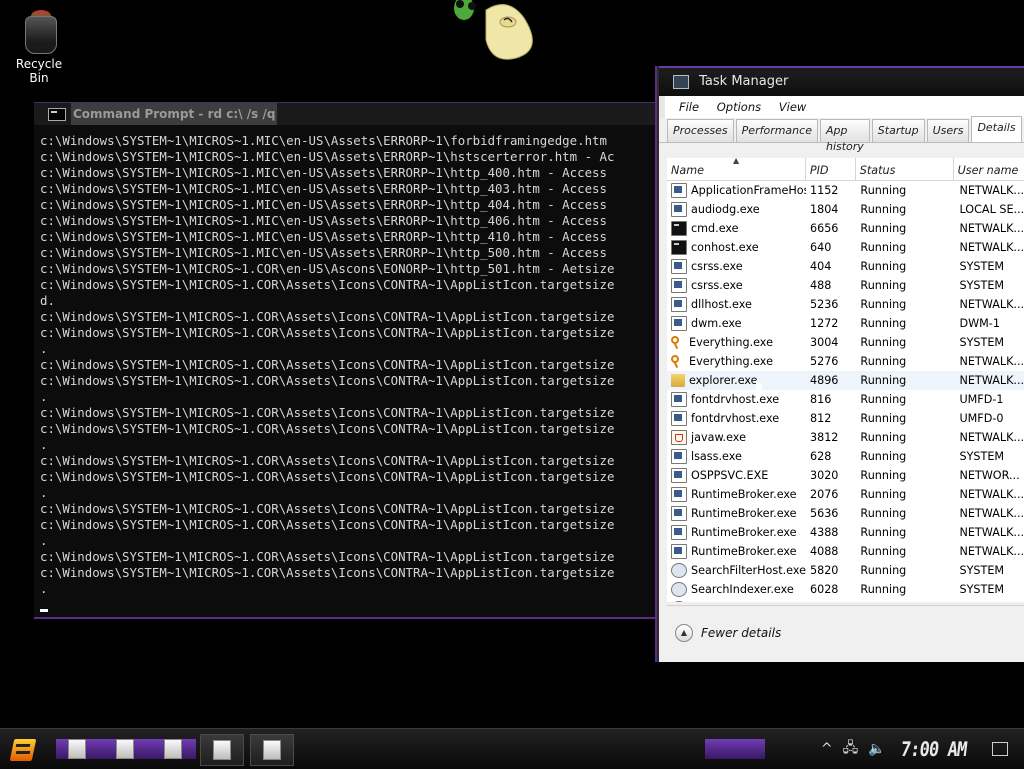 This screenshot has width=1024, height=769. I want to click on table-row: fontdrvhost.exe816RunningUMFD-1, so click(845, 399).